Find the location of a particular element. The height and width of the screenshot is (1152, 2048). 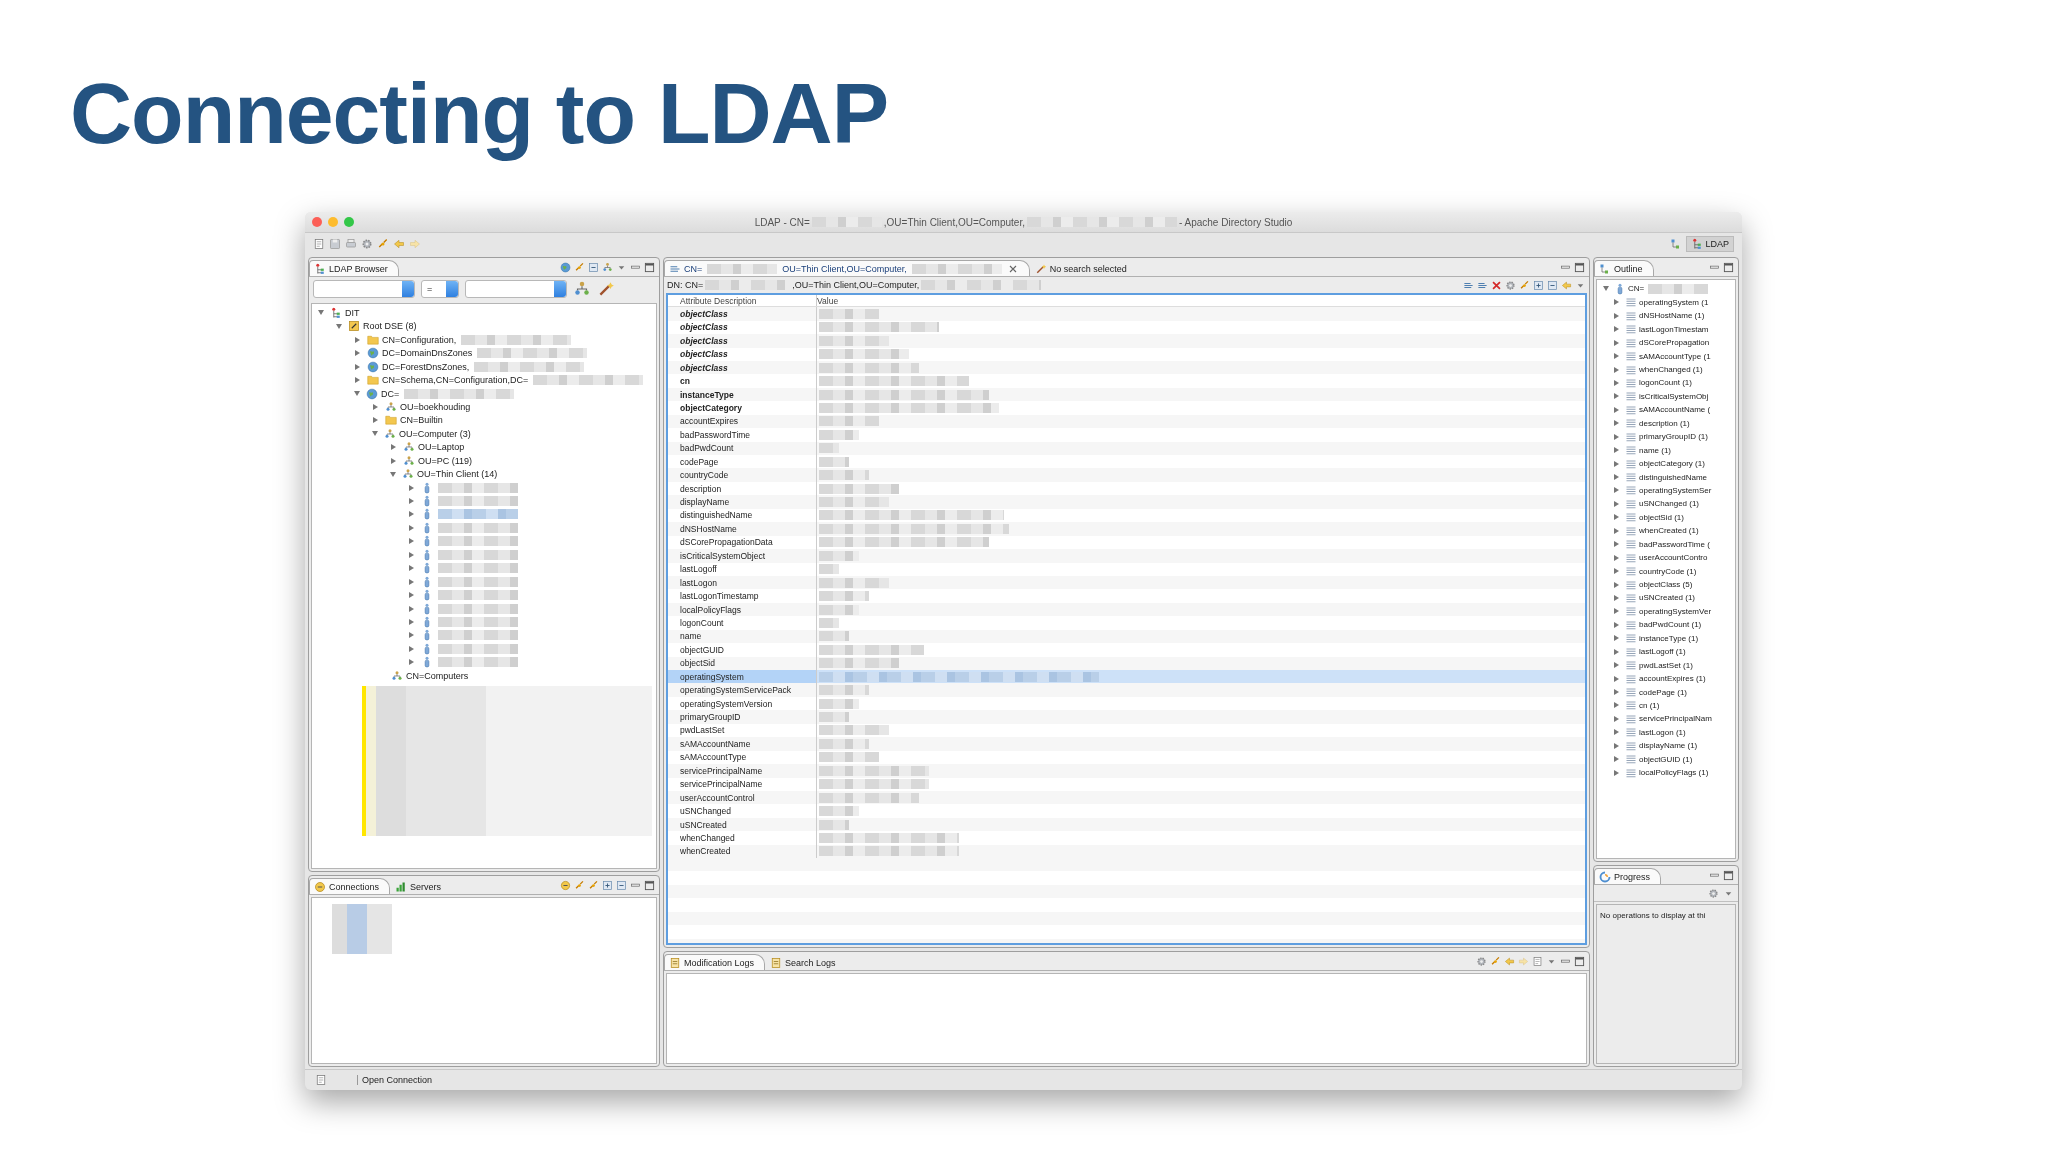

tree-item: localPolicyFlags (1) is located at coordinates (1674, 773).